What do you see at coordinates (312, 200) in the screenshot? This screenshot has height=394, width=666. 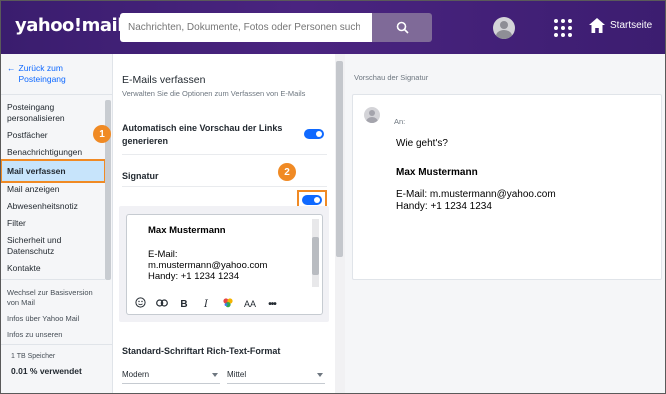 I see `signature-toggle` at bounding box center [312, 200].